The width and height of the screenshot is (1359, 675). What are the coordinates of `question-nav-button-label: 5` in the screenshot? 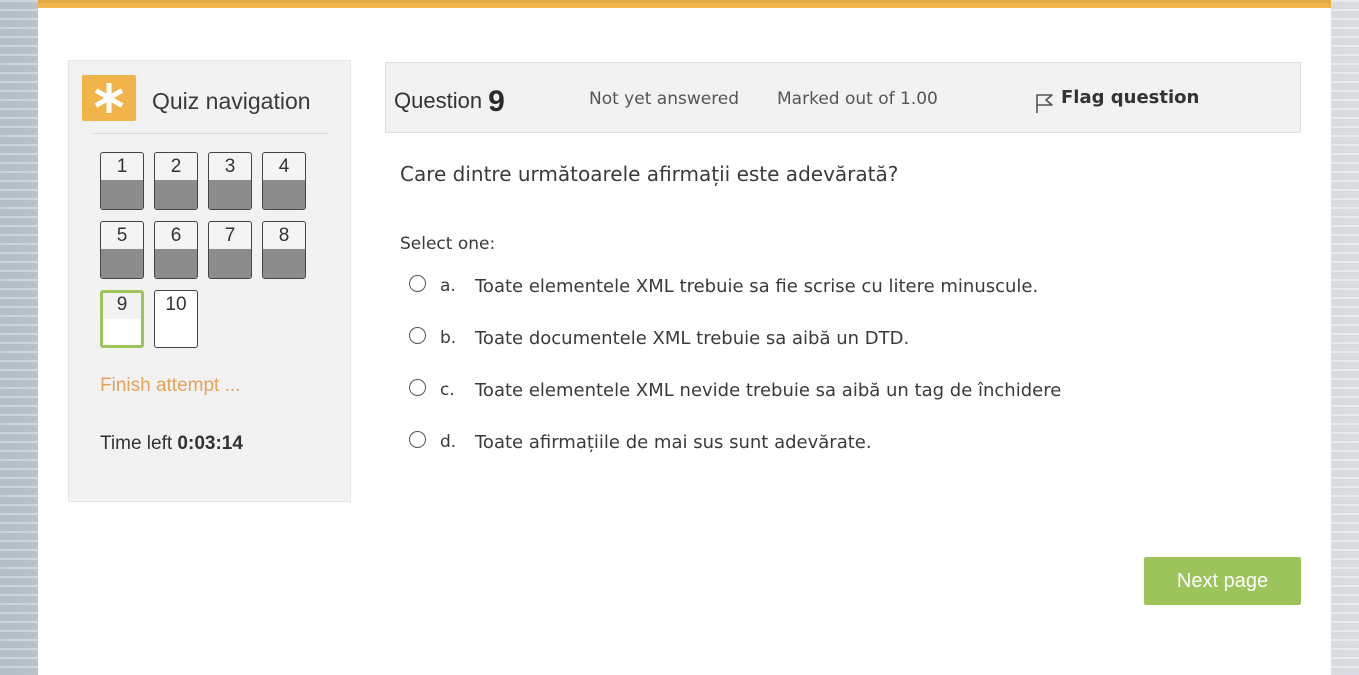 It's located at (122, 235).